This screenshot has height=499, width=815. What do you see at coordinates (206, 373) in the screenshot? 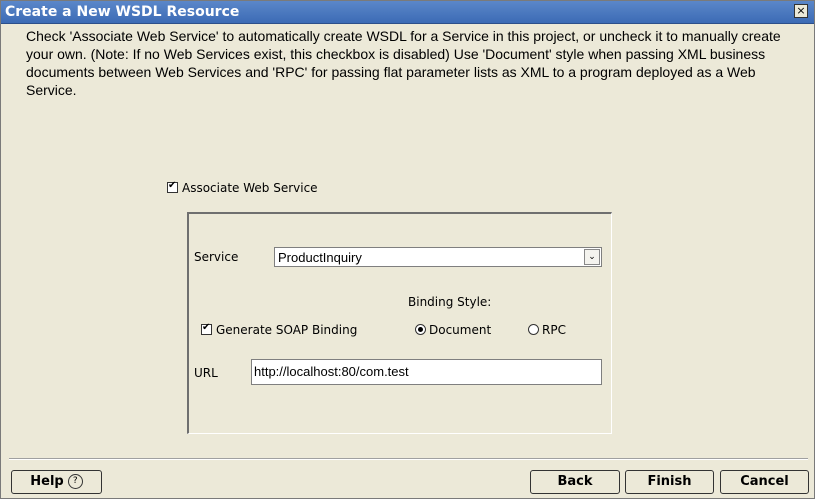
I see `url-label: URL` at bounding box center [206, 373].